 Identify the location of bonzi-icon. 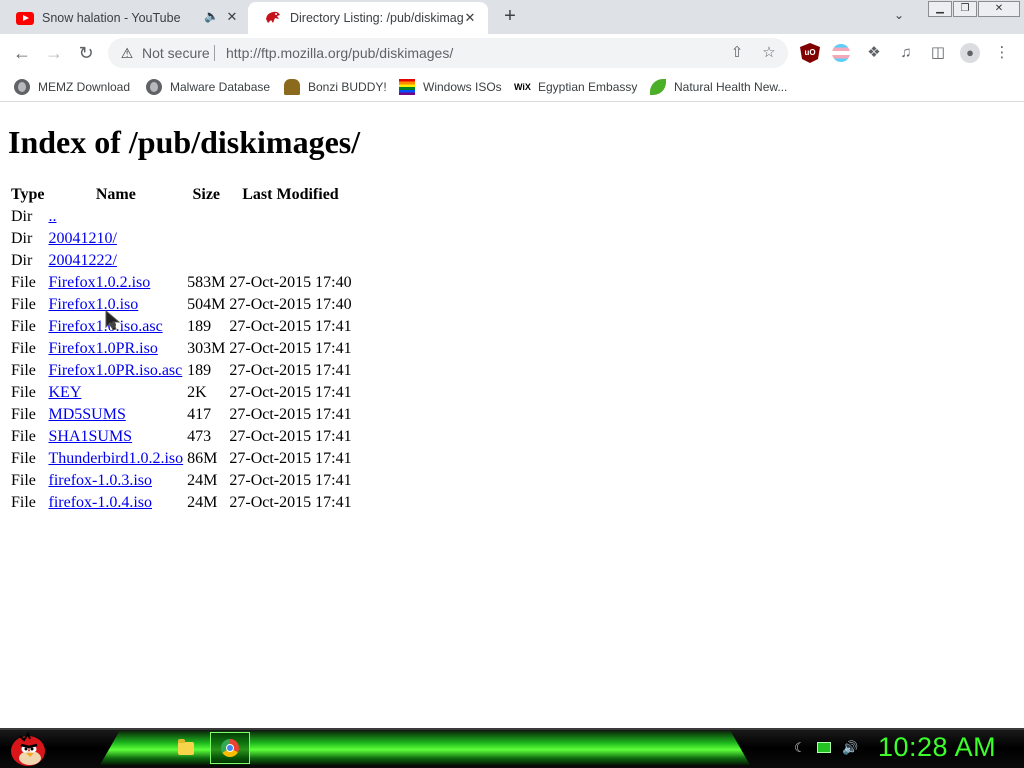
(292, 87).